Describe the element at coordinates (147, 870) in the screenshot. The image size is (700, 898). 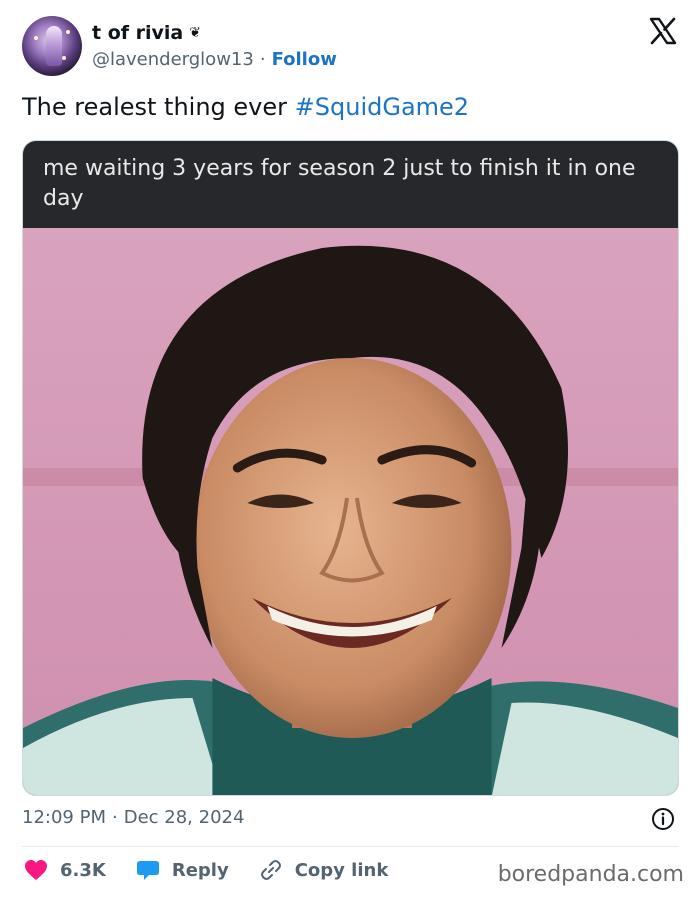
I see `reply-bubble-icon` at that location.